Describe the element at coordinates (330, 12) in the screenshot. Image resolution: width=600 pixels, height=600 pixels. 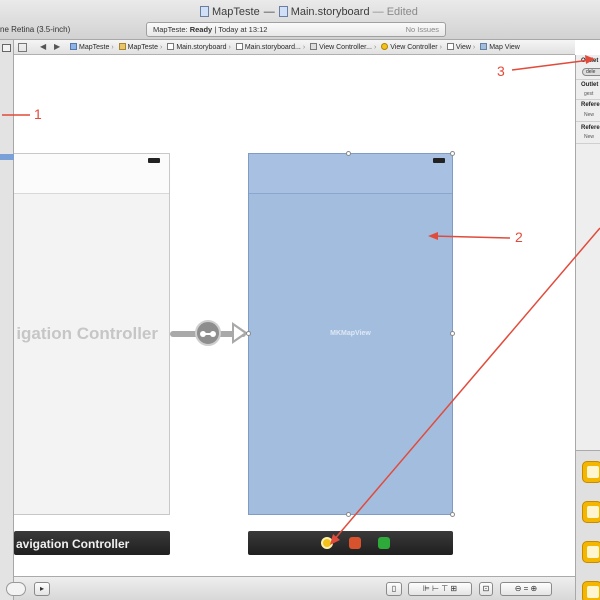
I see `title-file: Main.storyboard` at that location.